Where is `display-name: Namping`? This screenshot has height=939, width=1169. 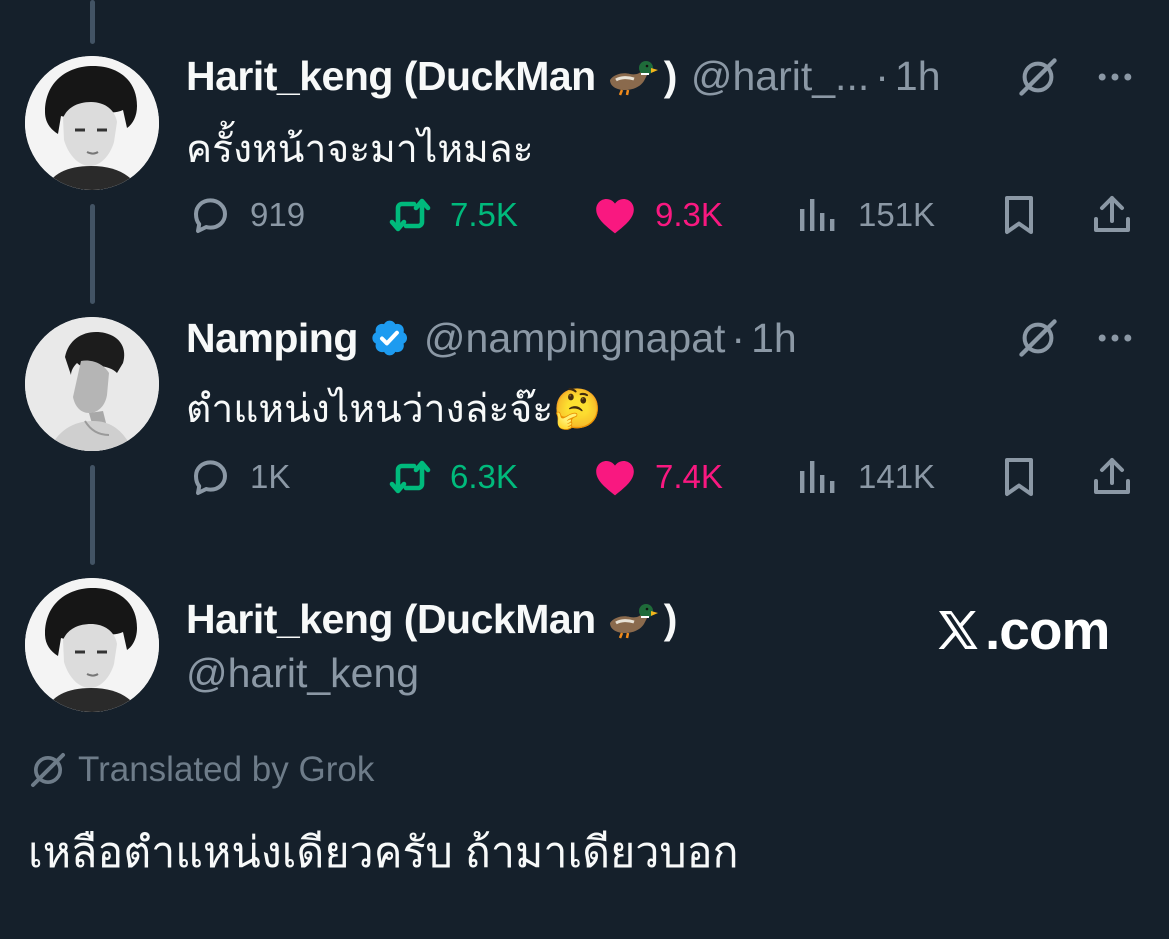
display-name: Namping is located at coordinates (272, 338).